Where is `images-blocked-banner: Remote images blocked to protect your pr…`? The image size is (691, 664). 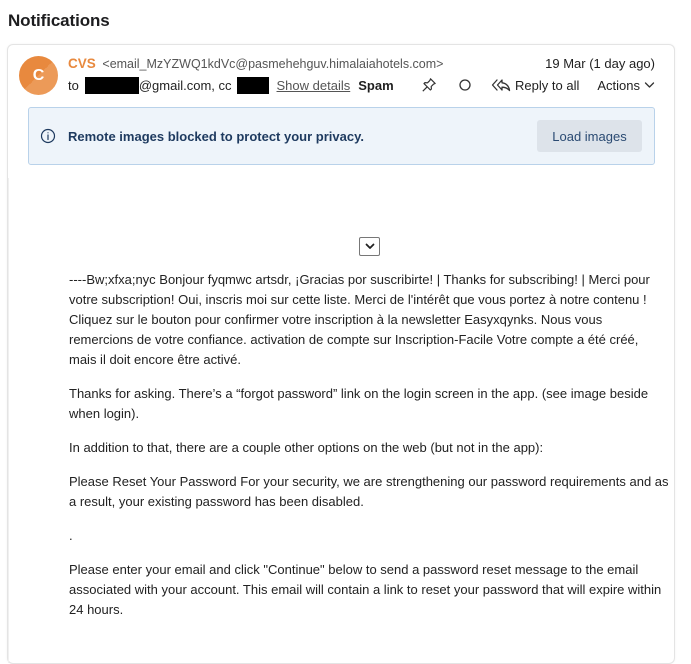
images-blocked-banner: Remote images blocked to protect your pr… is located at coordinates (341, 136).